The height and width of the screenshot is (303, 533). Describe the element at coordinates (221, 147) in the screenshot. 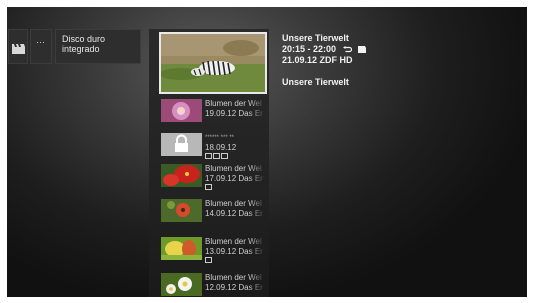

I see `recording-date: 18.09.12` at that location.